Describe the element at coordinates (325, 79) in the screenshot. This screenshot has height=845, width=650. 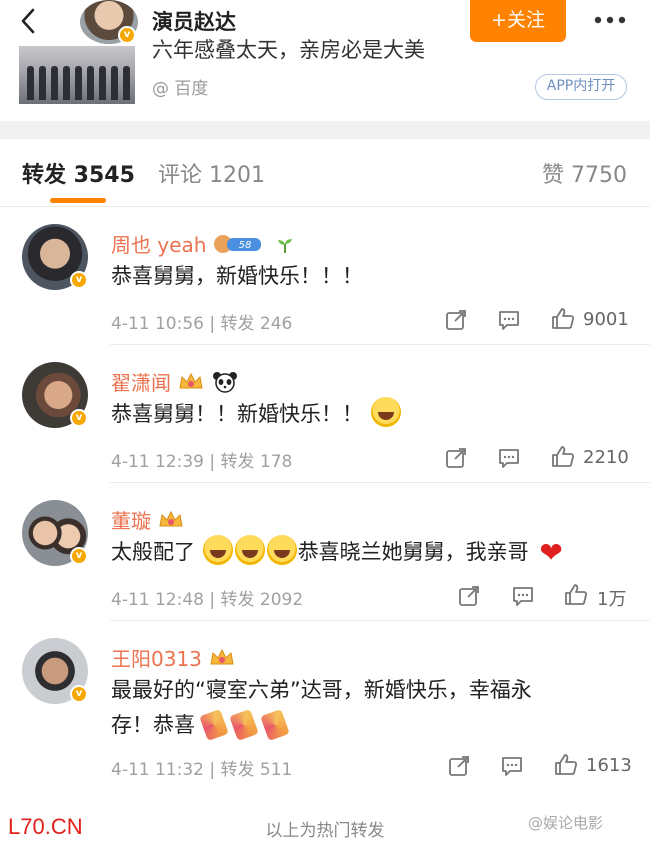
I see `shared-link-card: 六年感叠太天，亲房必是大美 @ 百度 APP内打开` at that location.